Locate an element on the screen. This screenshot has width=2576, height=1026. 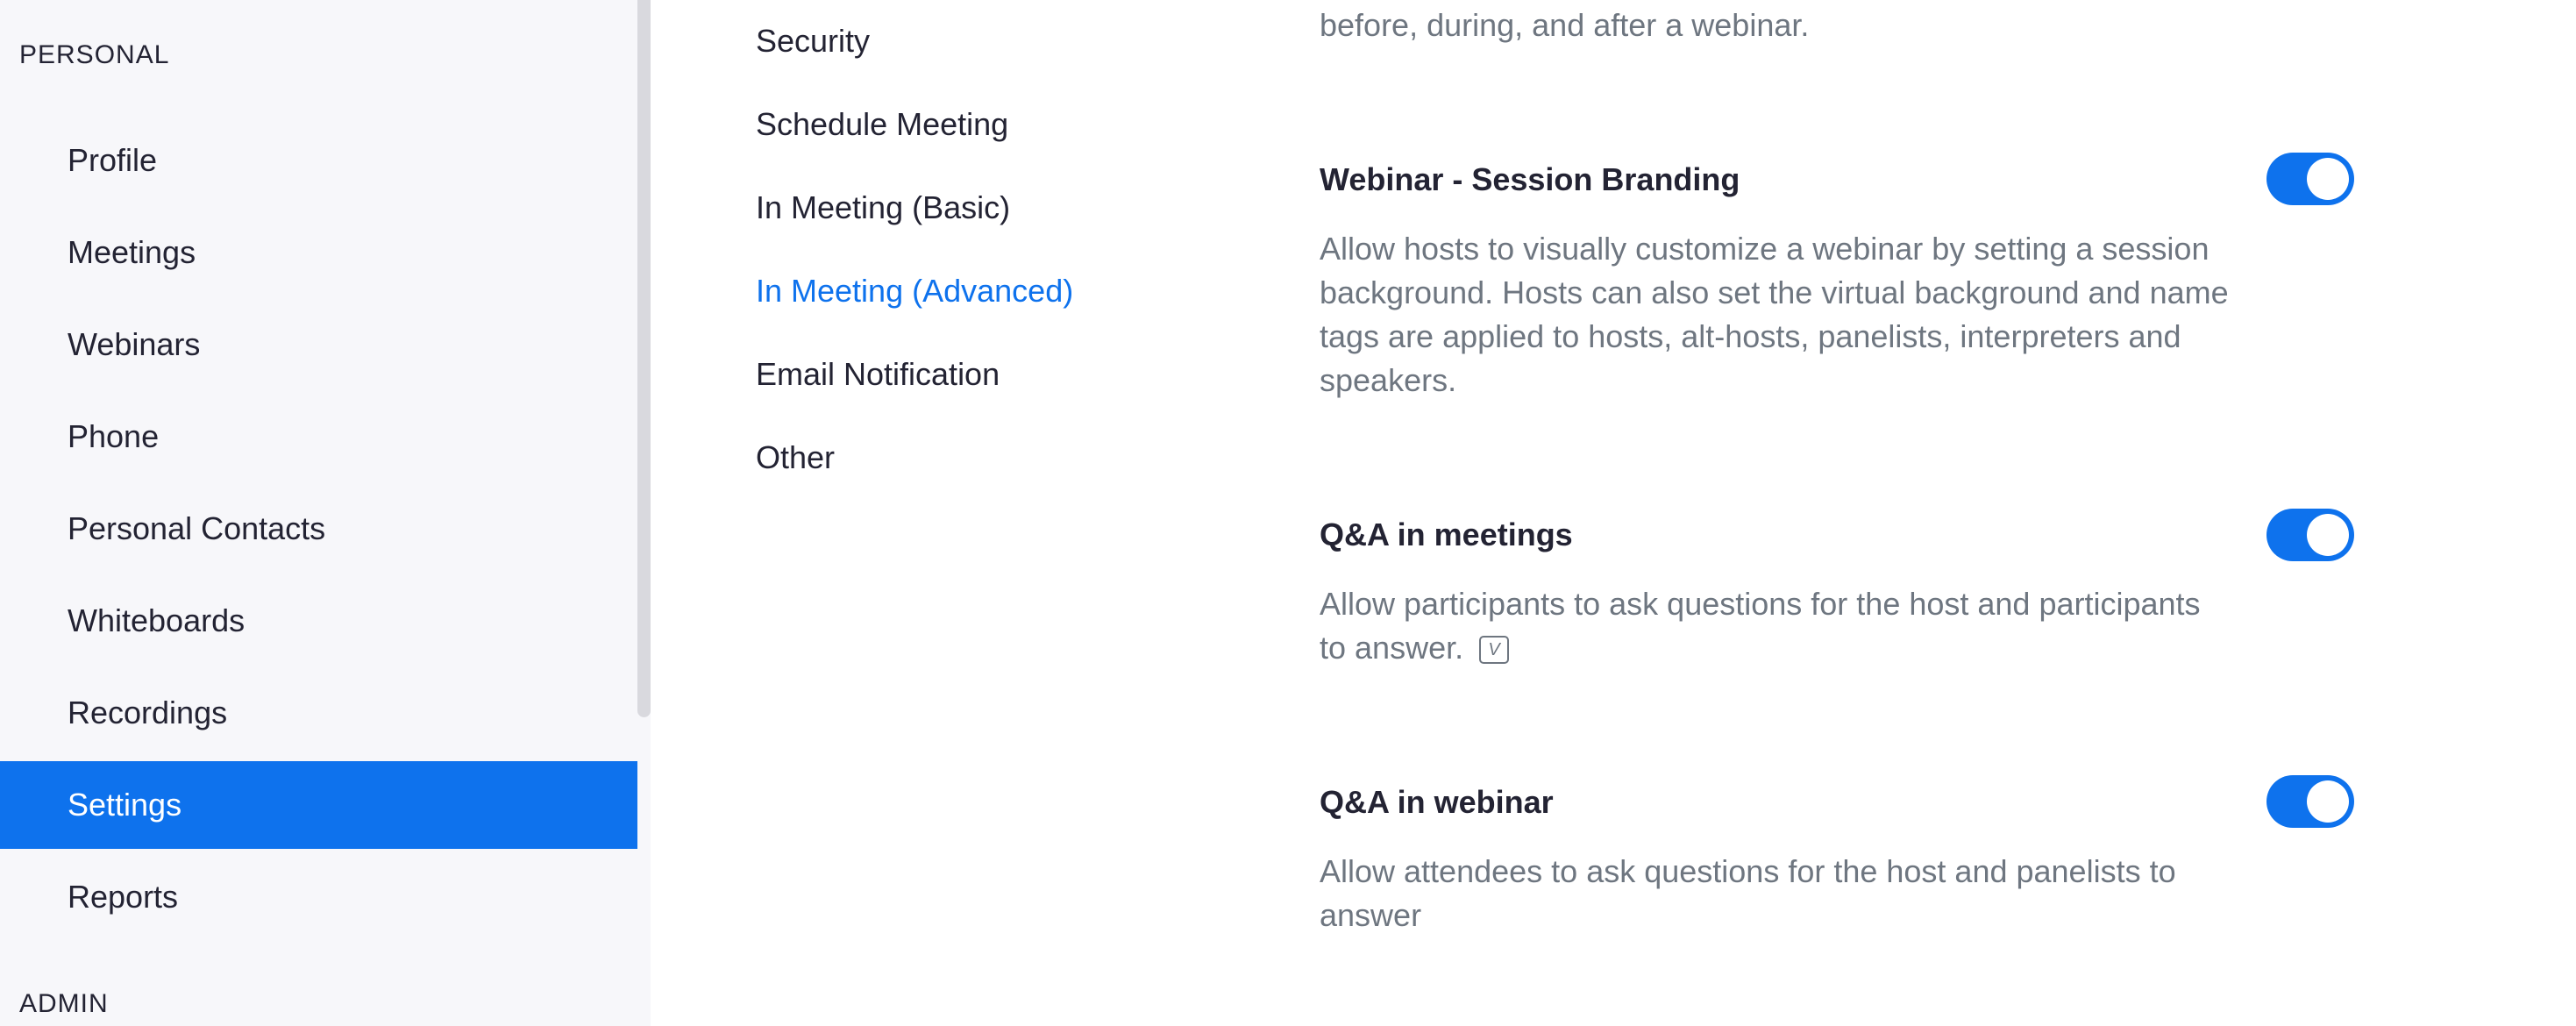
sidebar-item-profile: Profile is located at coordinates (318, 160).